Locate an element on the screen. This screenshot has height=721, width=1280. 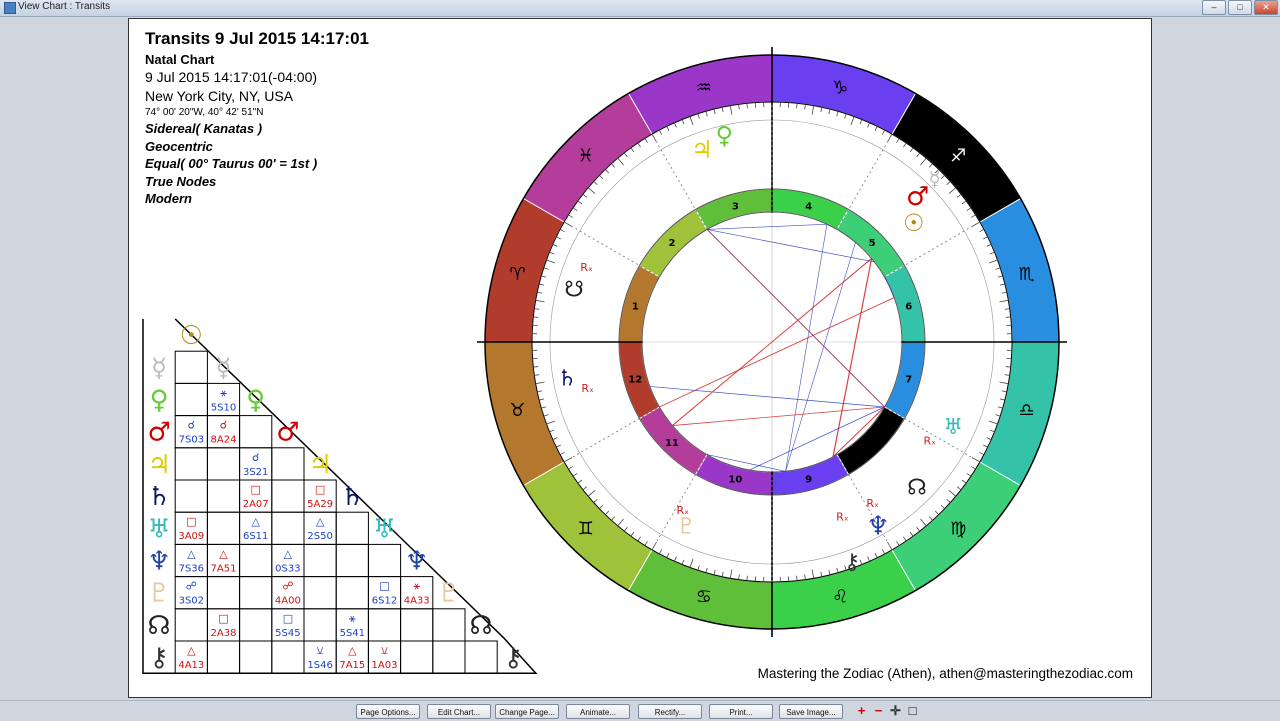
zodiac-sign-glyph: ♋ is located at coordinates (704, 597).